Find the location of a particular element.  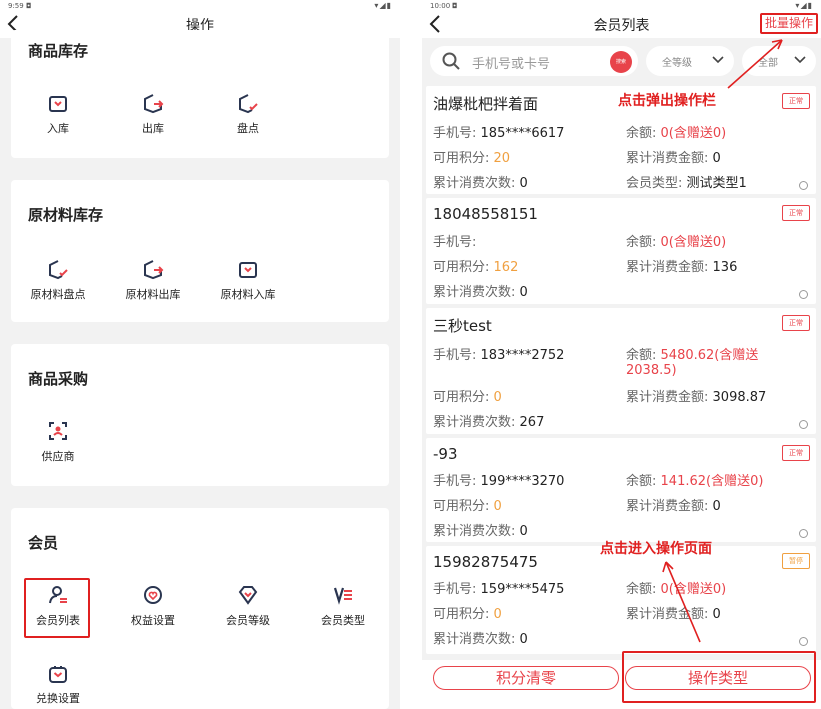

grid-item-goods-outbound: 出库 is located at coordinates (153, 114).